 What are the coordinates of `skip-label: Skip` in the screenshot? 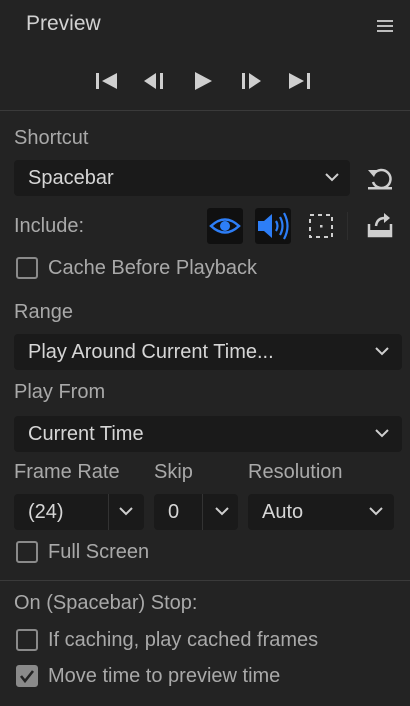 It's located at (173, 472).